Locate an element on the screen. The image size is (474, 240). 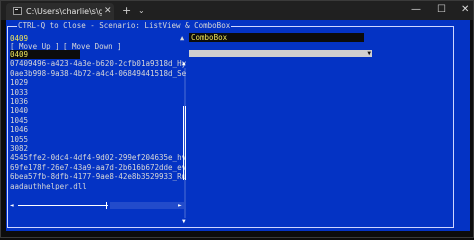
horizontal-scrollbar: ◄ ► is located at coordinates (98, 205).